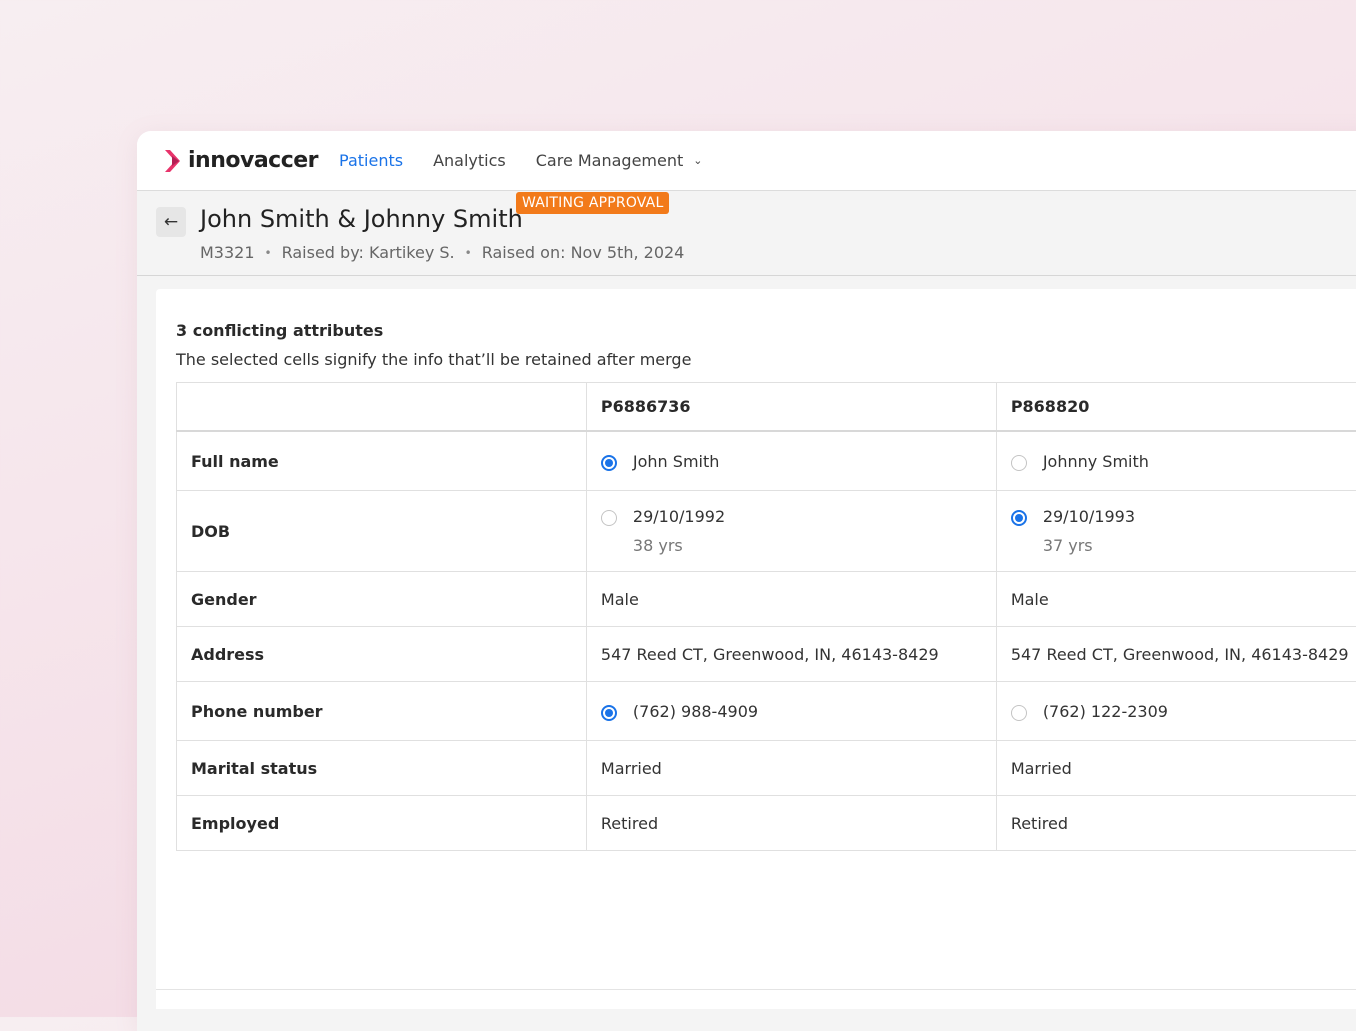 The width and height of the screenshot is (1356, 1031). I want to click on option-cell-a: (762) 988-4909, so click(791, 711).